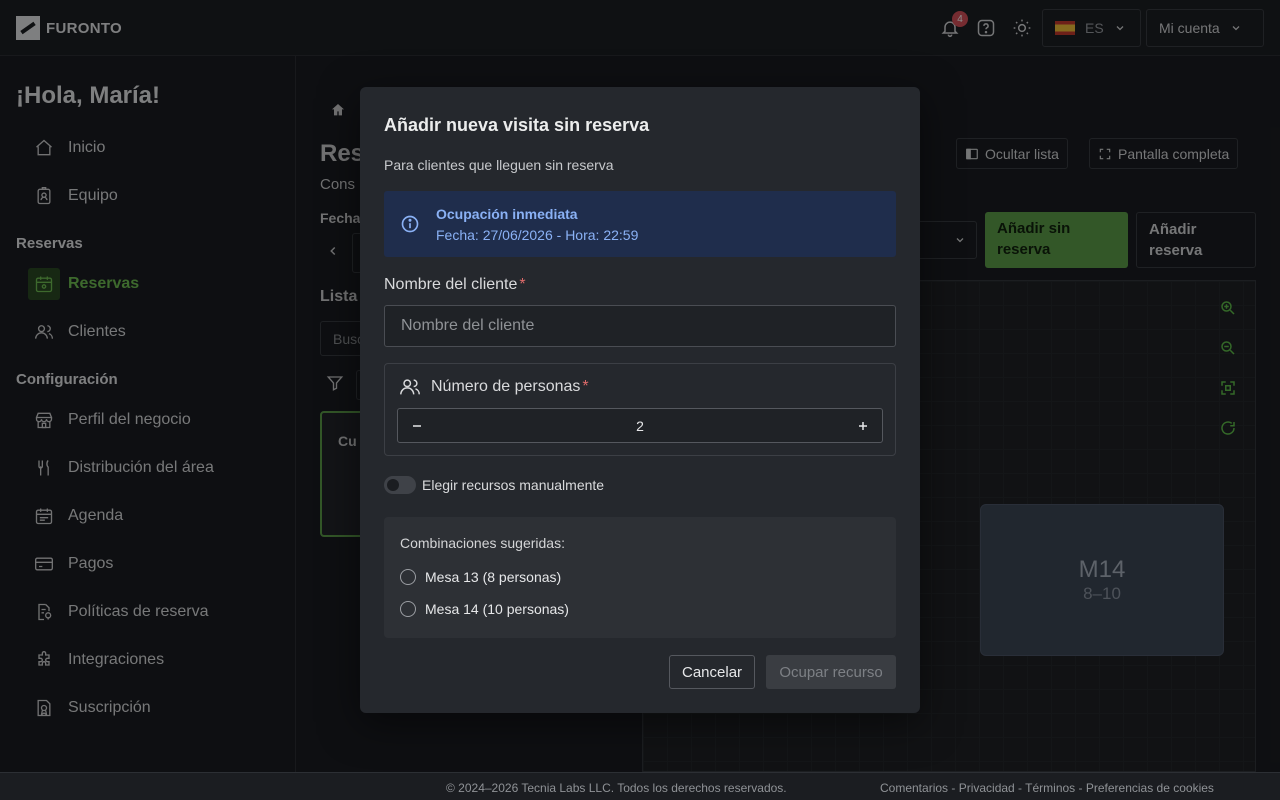  Describe the element at coordinates (499, 165) in the screenshot. I see `modal-subtitle: Para clientes que lleguen sin reserva` at that location.